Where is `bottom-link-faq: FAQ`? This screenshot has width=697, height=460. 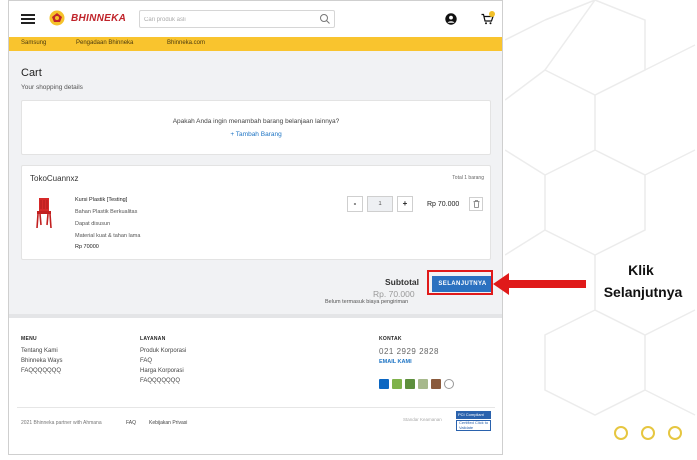 bottom-link-faq: FAQ is located at coordinates (131, 423).